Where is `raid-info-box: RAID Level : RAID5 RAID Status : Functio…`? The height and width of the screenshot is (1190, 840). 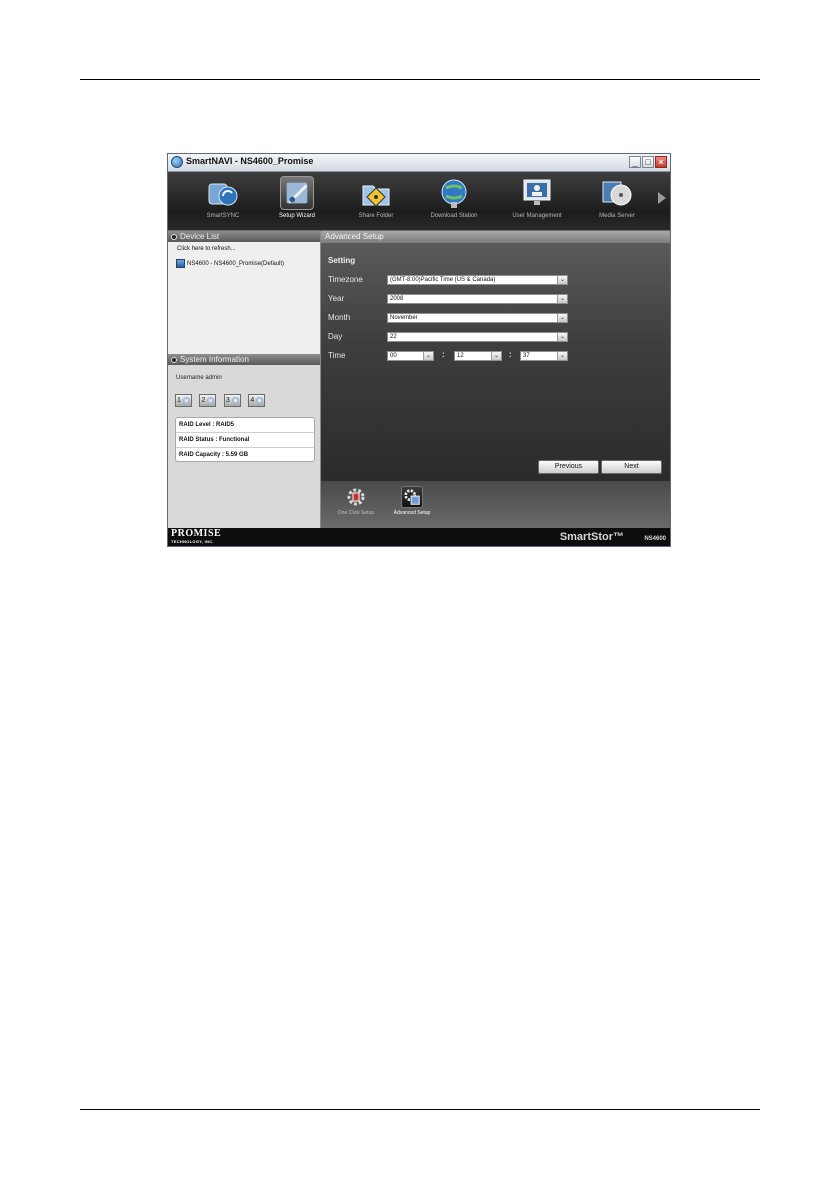
raid-info-box: RAID Level : RAID5 RAID Status : Functio… is located at coordinates (245, 439).